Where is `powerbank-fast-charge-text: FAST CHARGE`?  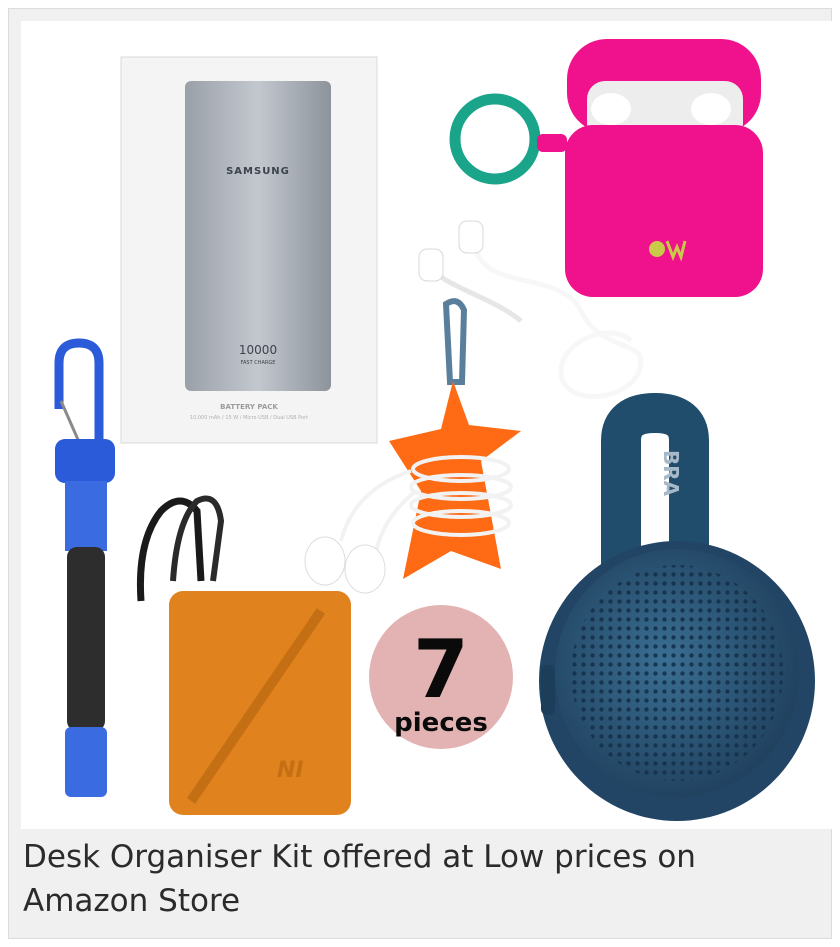 powerbank-fast-charge-text: FAST CHARGE is located at coordinates (258, 363).